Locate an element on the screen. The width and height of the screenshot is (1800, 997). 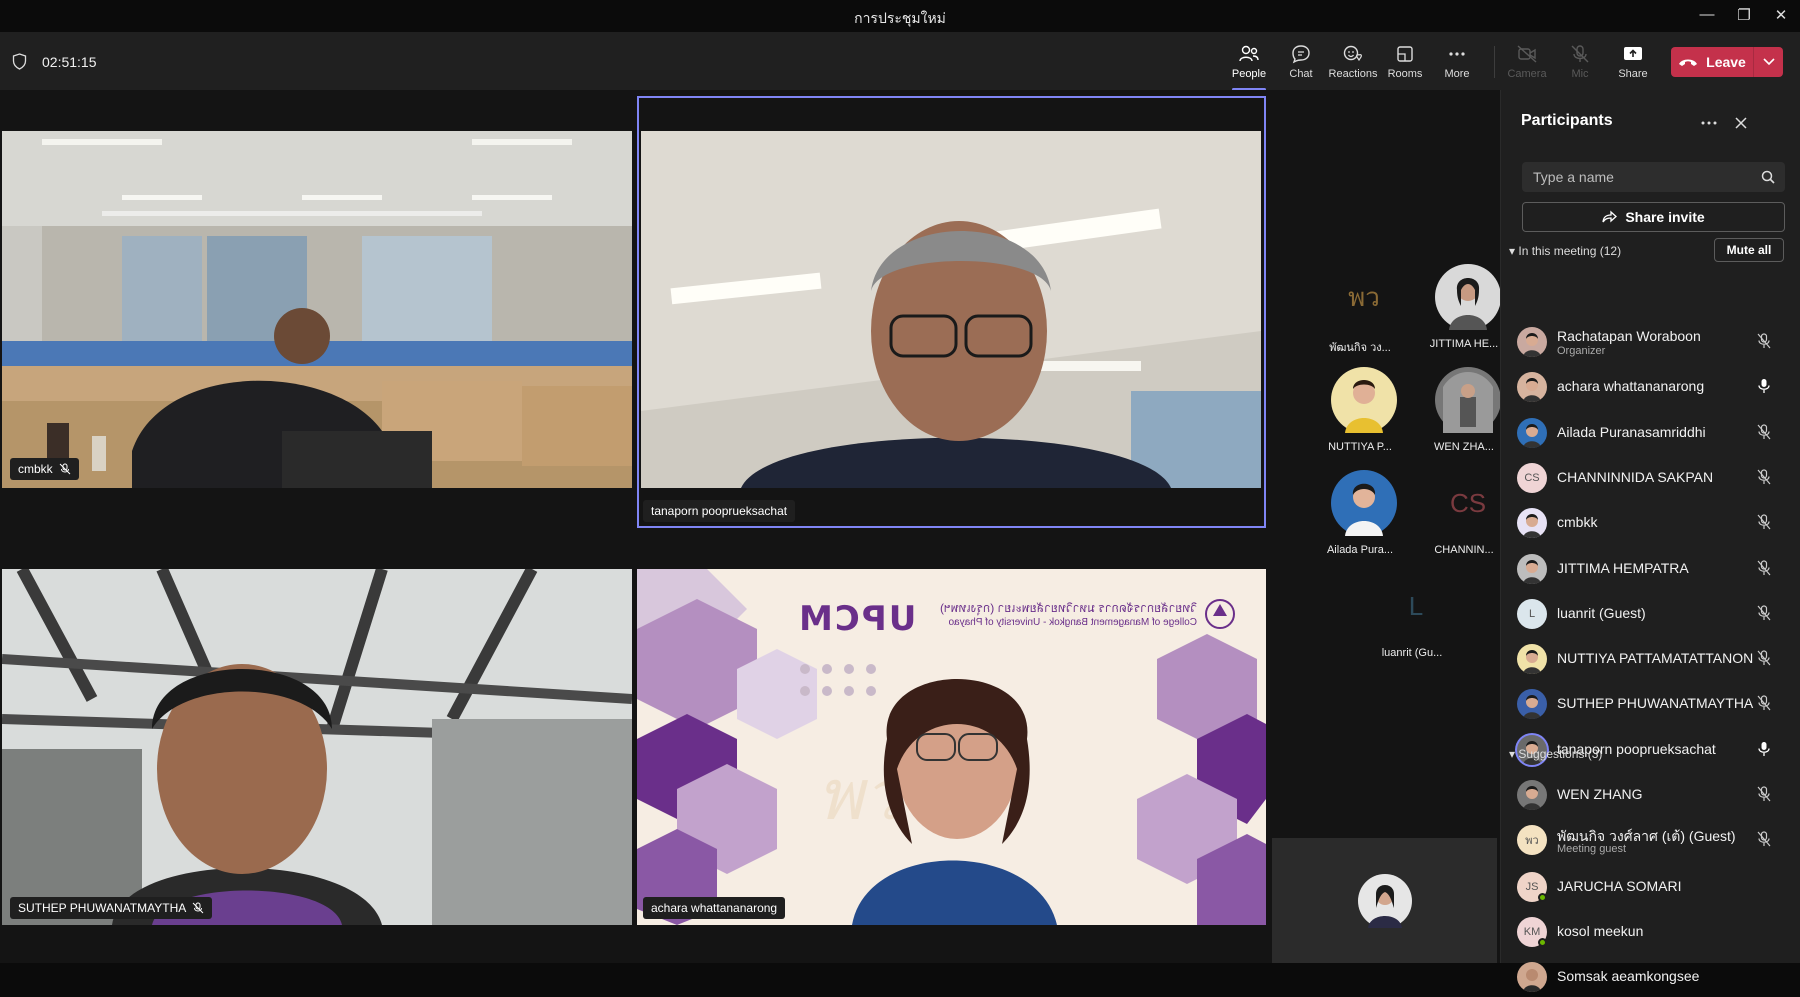
participant-row: NUTTIYA PATTAMATATTANON is located at coordinates (1655, 659).